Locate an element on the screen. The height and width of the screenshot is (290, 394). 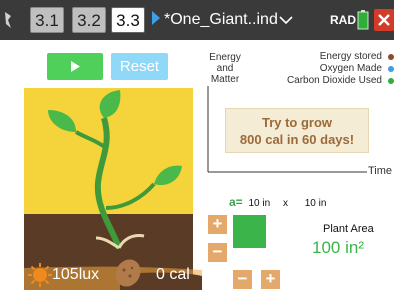
tab-3-3: 3.3 is located at coordinates (128, 20).